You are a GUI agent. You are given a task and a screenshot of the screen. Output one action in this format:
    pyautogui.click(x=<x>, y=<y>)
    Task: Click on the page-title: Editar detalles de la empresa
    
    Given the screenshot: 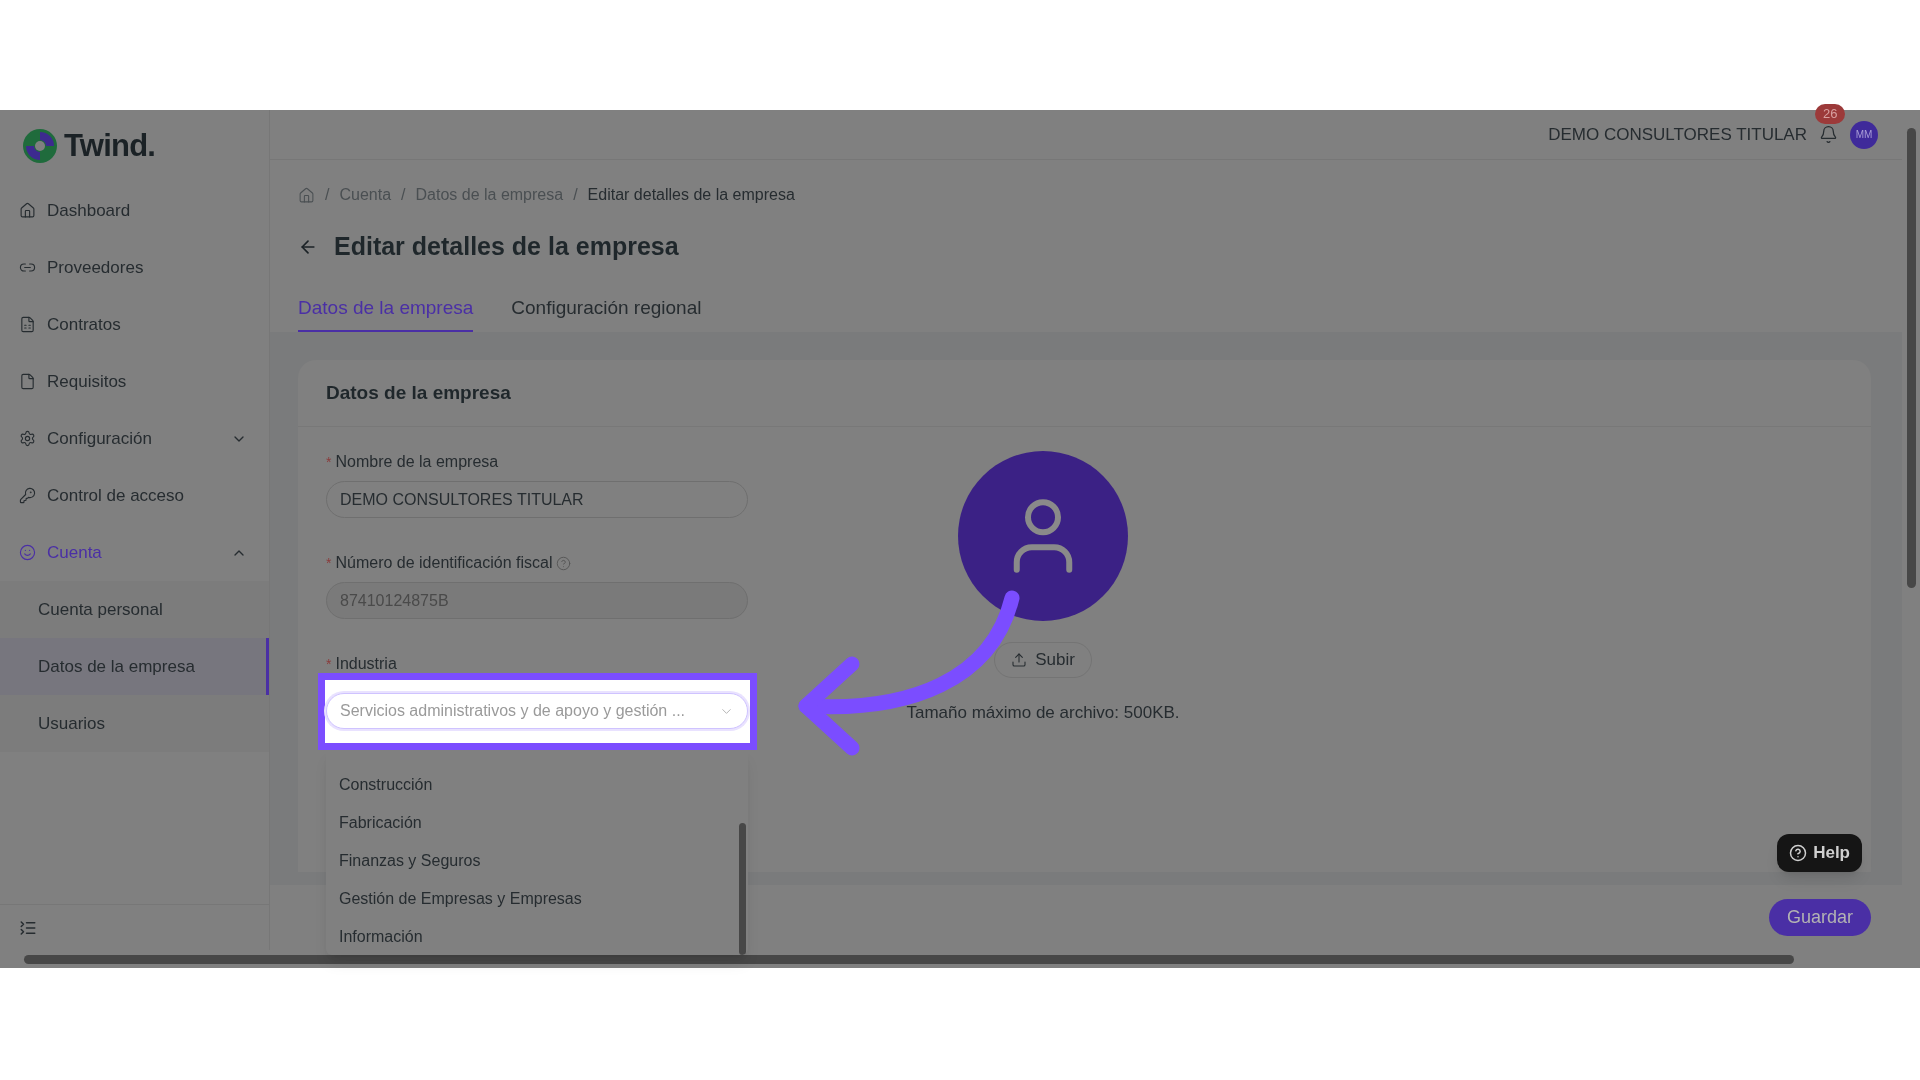 What is the action you would take?
    pyautogui.click(x=506, y=246)
    